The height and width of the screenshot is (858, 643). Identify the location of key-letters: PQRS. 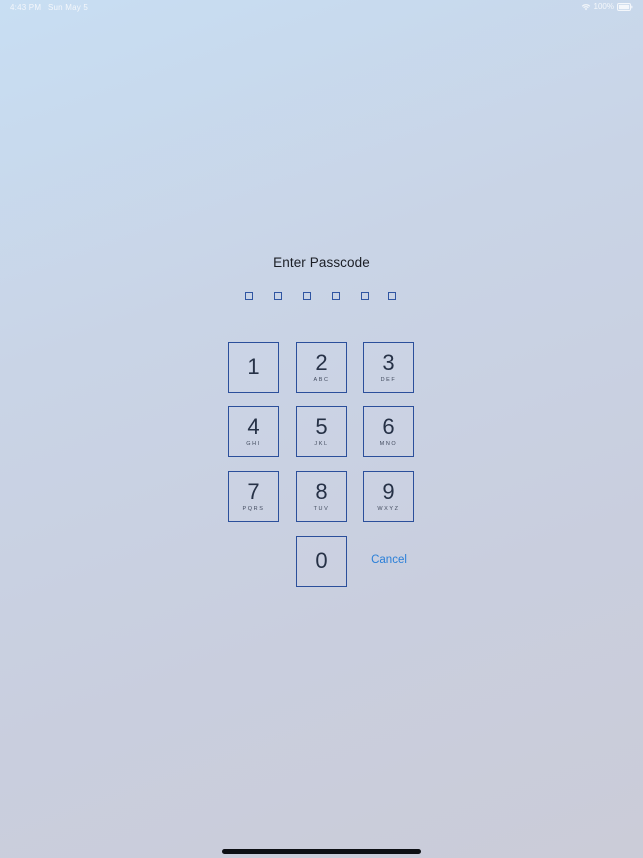
(253, 509).